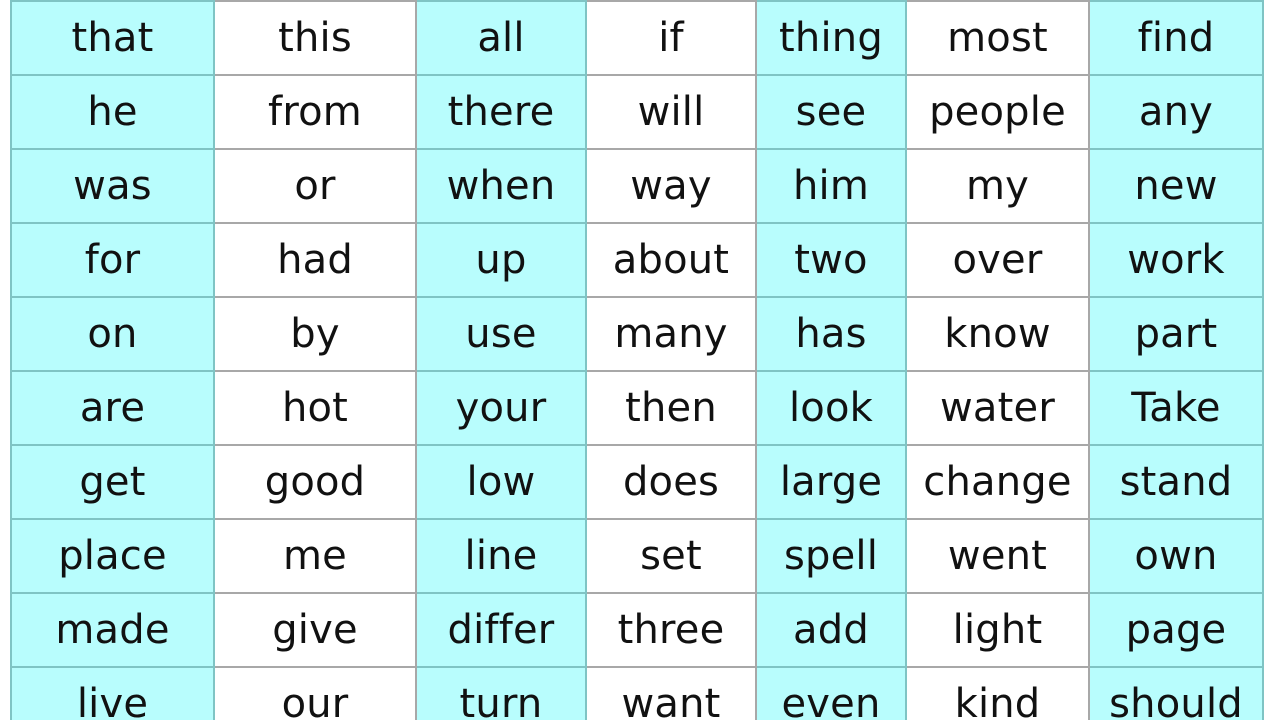 Image resolution: width=1280 pixels, height=720 pixels. I want to click on word-cell: most, so click(997, 38).